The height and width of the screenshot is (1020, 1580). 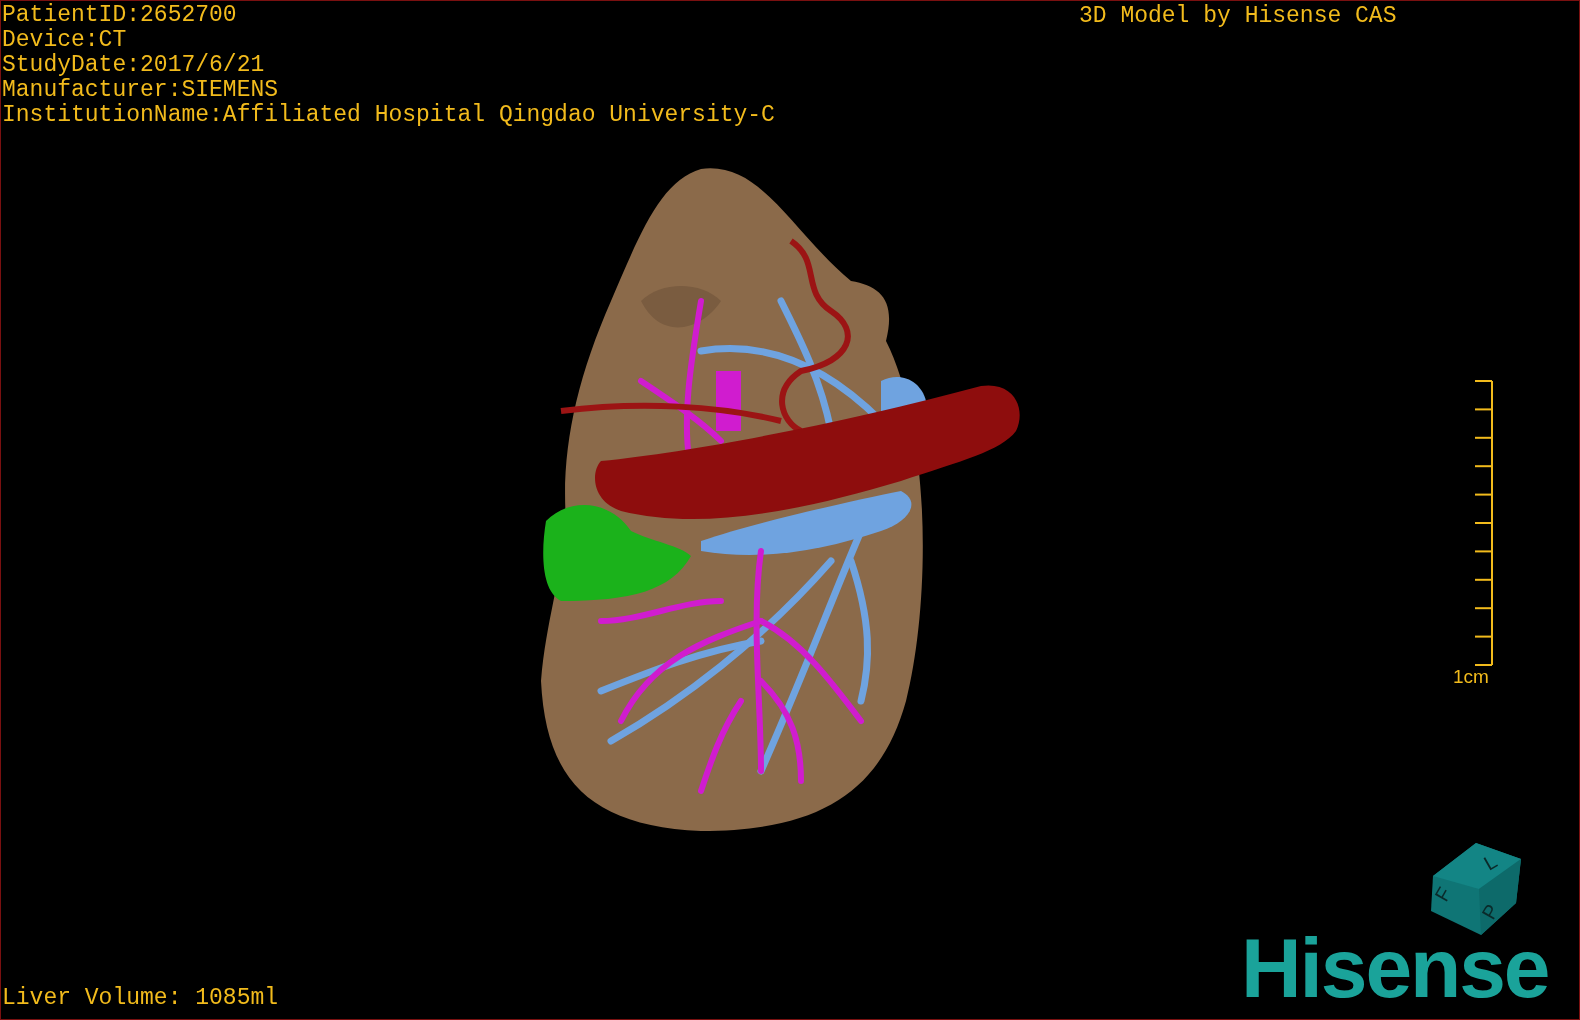 What do you see at coordinates (1238, 16) in the screenshot?
I see `model-credit: 3D Model by Hisense CAS` at bounding box center [1238, 16].